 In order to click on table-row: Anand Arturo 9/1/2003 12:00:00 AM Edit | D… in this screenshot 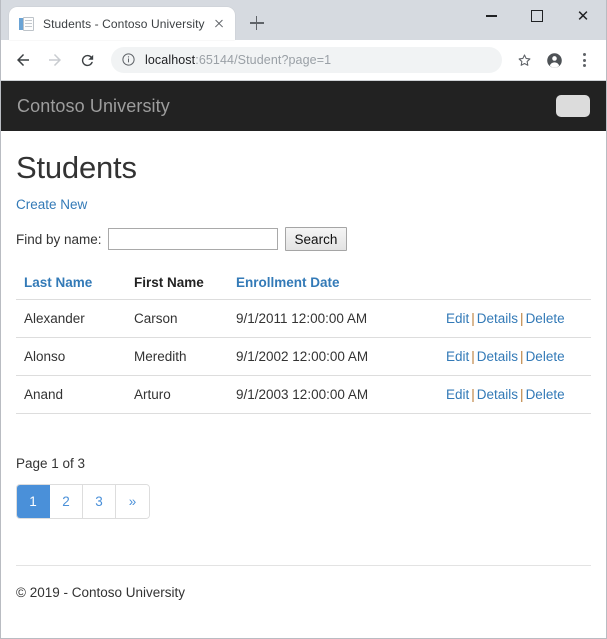, I will do `click(303, 394)`.